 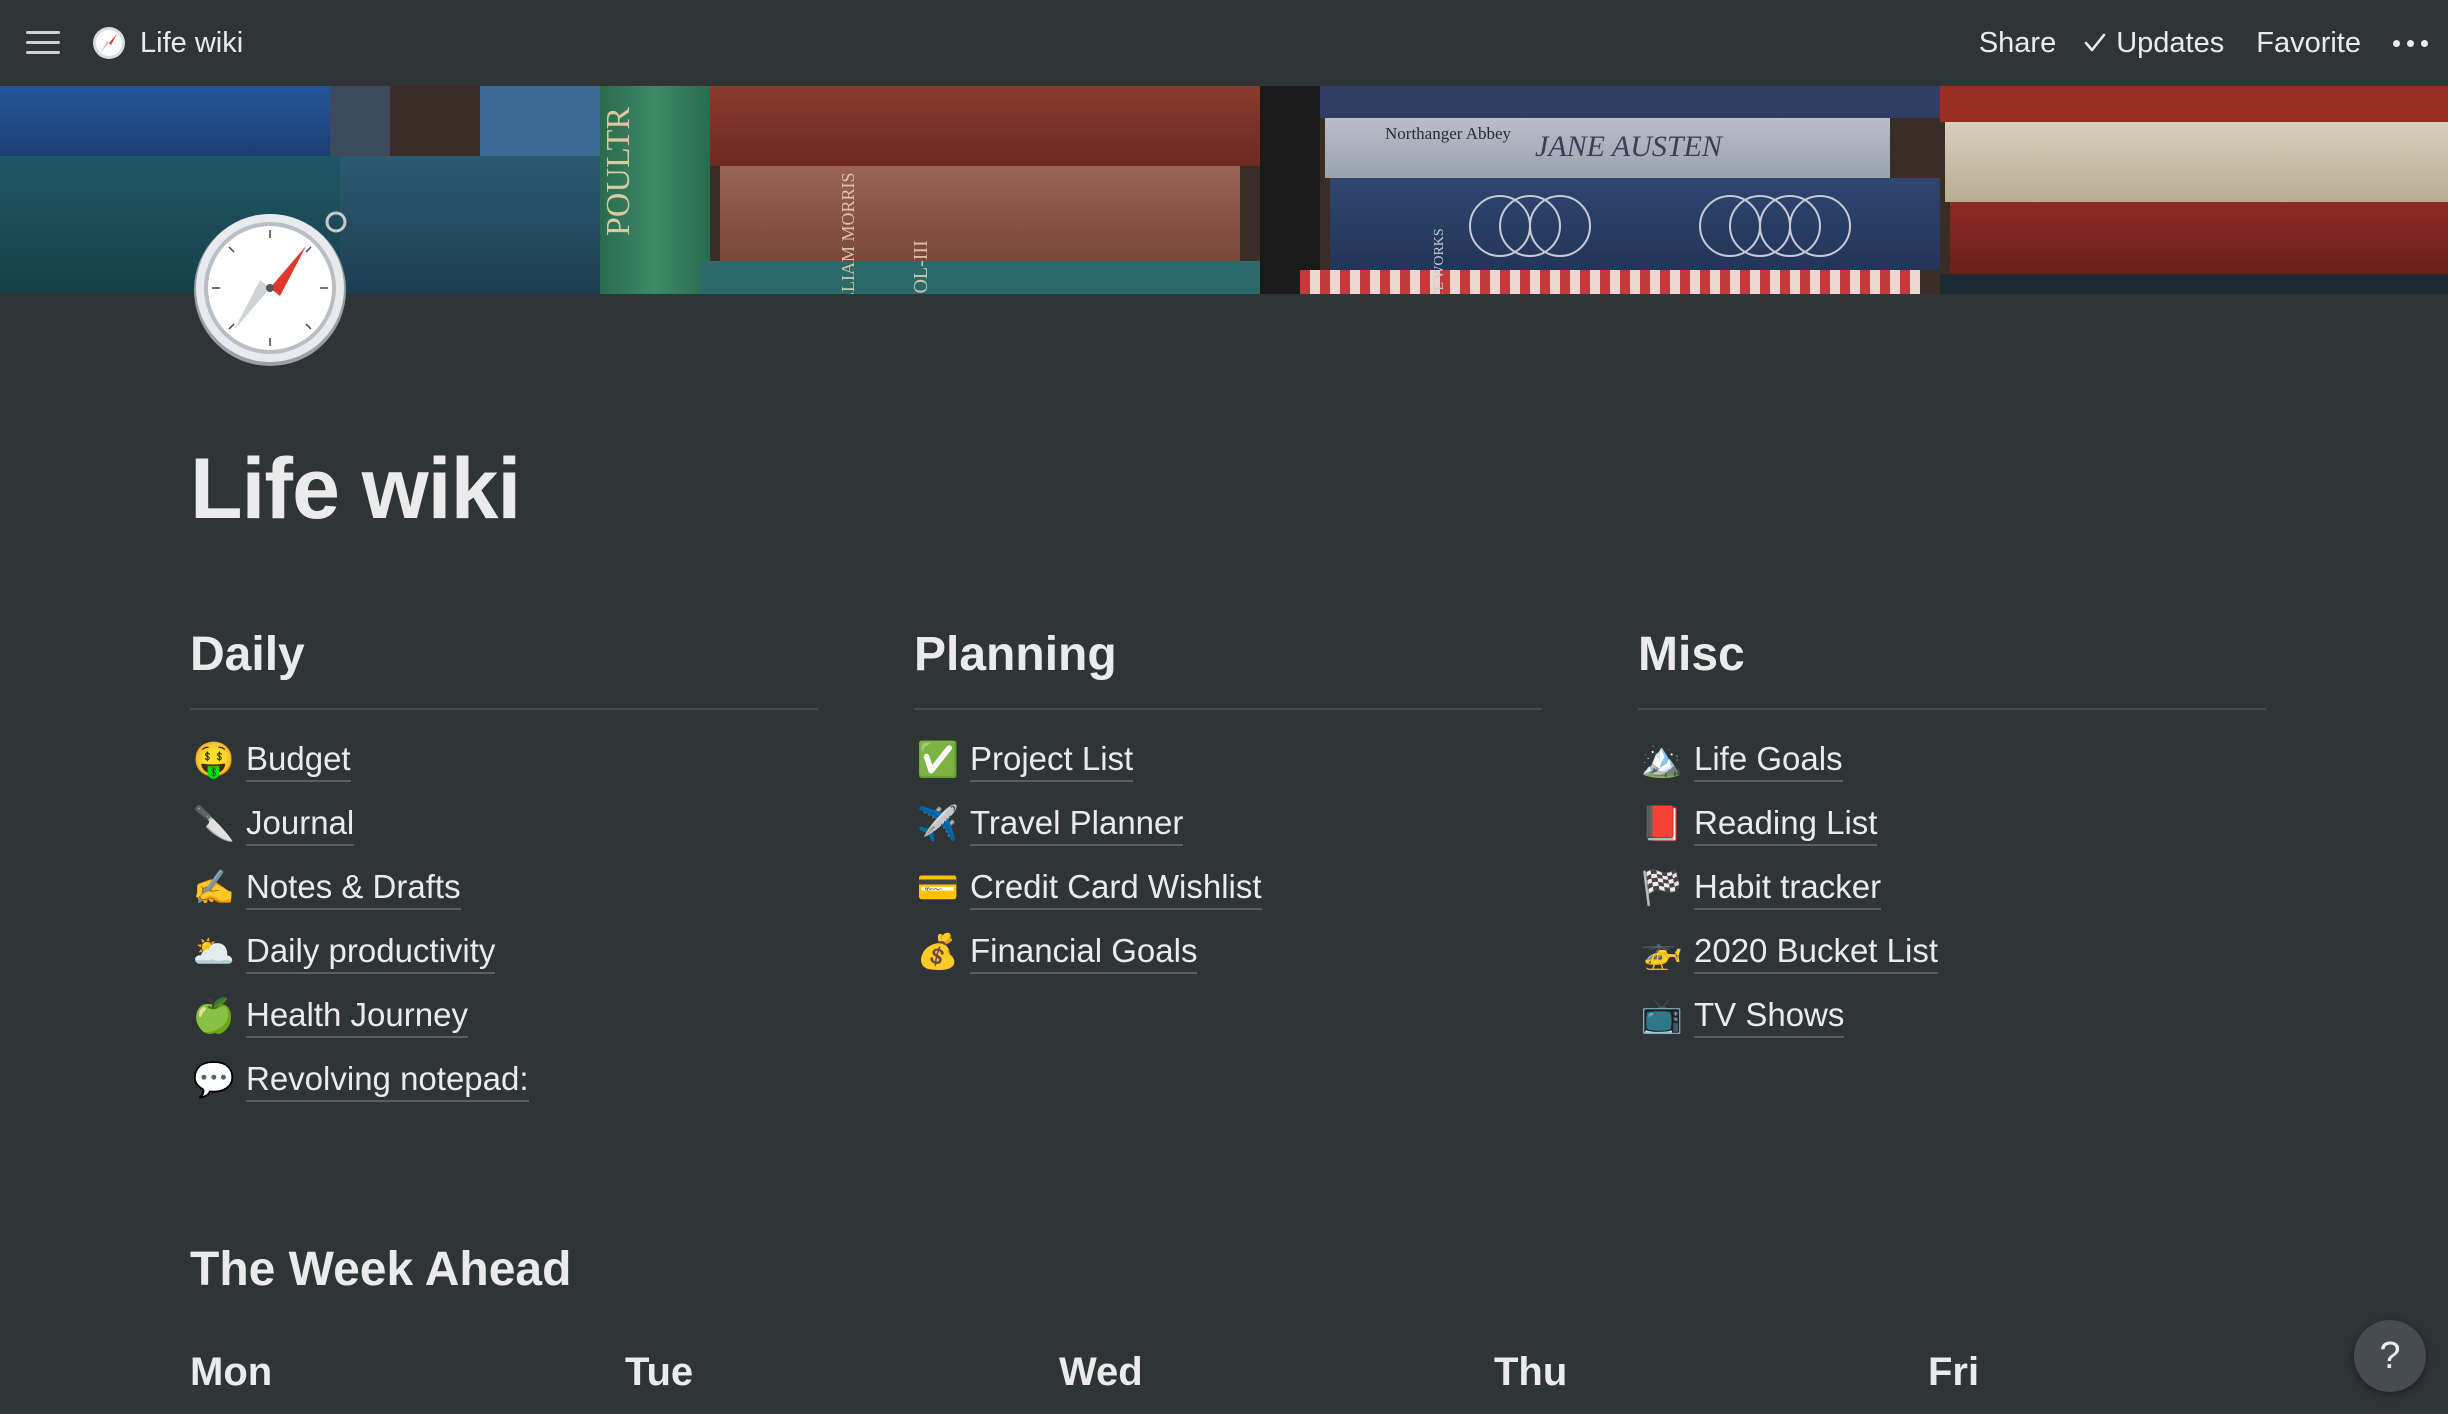 What do you see at coordinates (1952, 952) in the screenshot?
I see `page-link-2020-bucket-list: 🚁 2020 Bucket List` at bounding box center [1952, 952].